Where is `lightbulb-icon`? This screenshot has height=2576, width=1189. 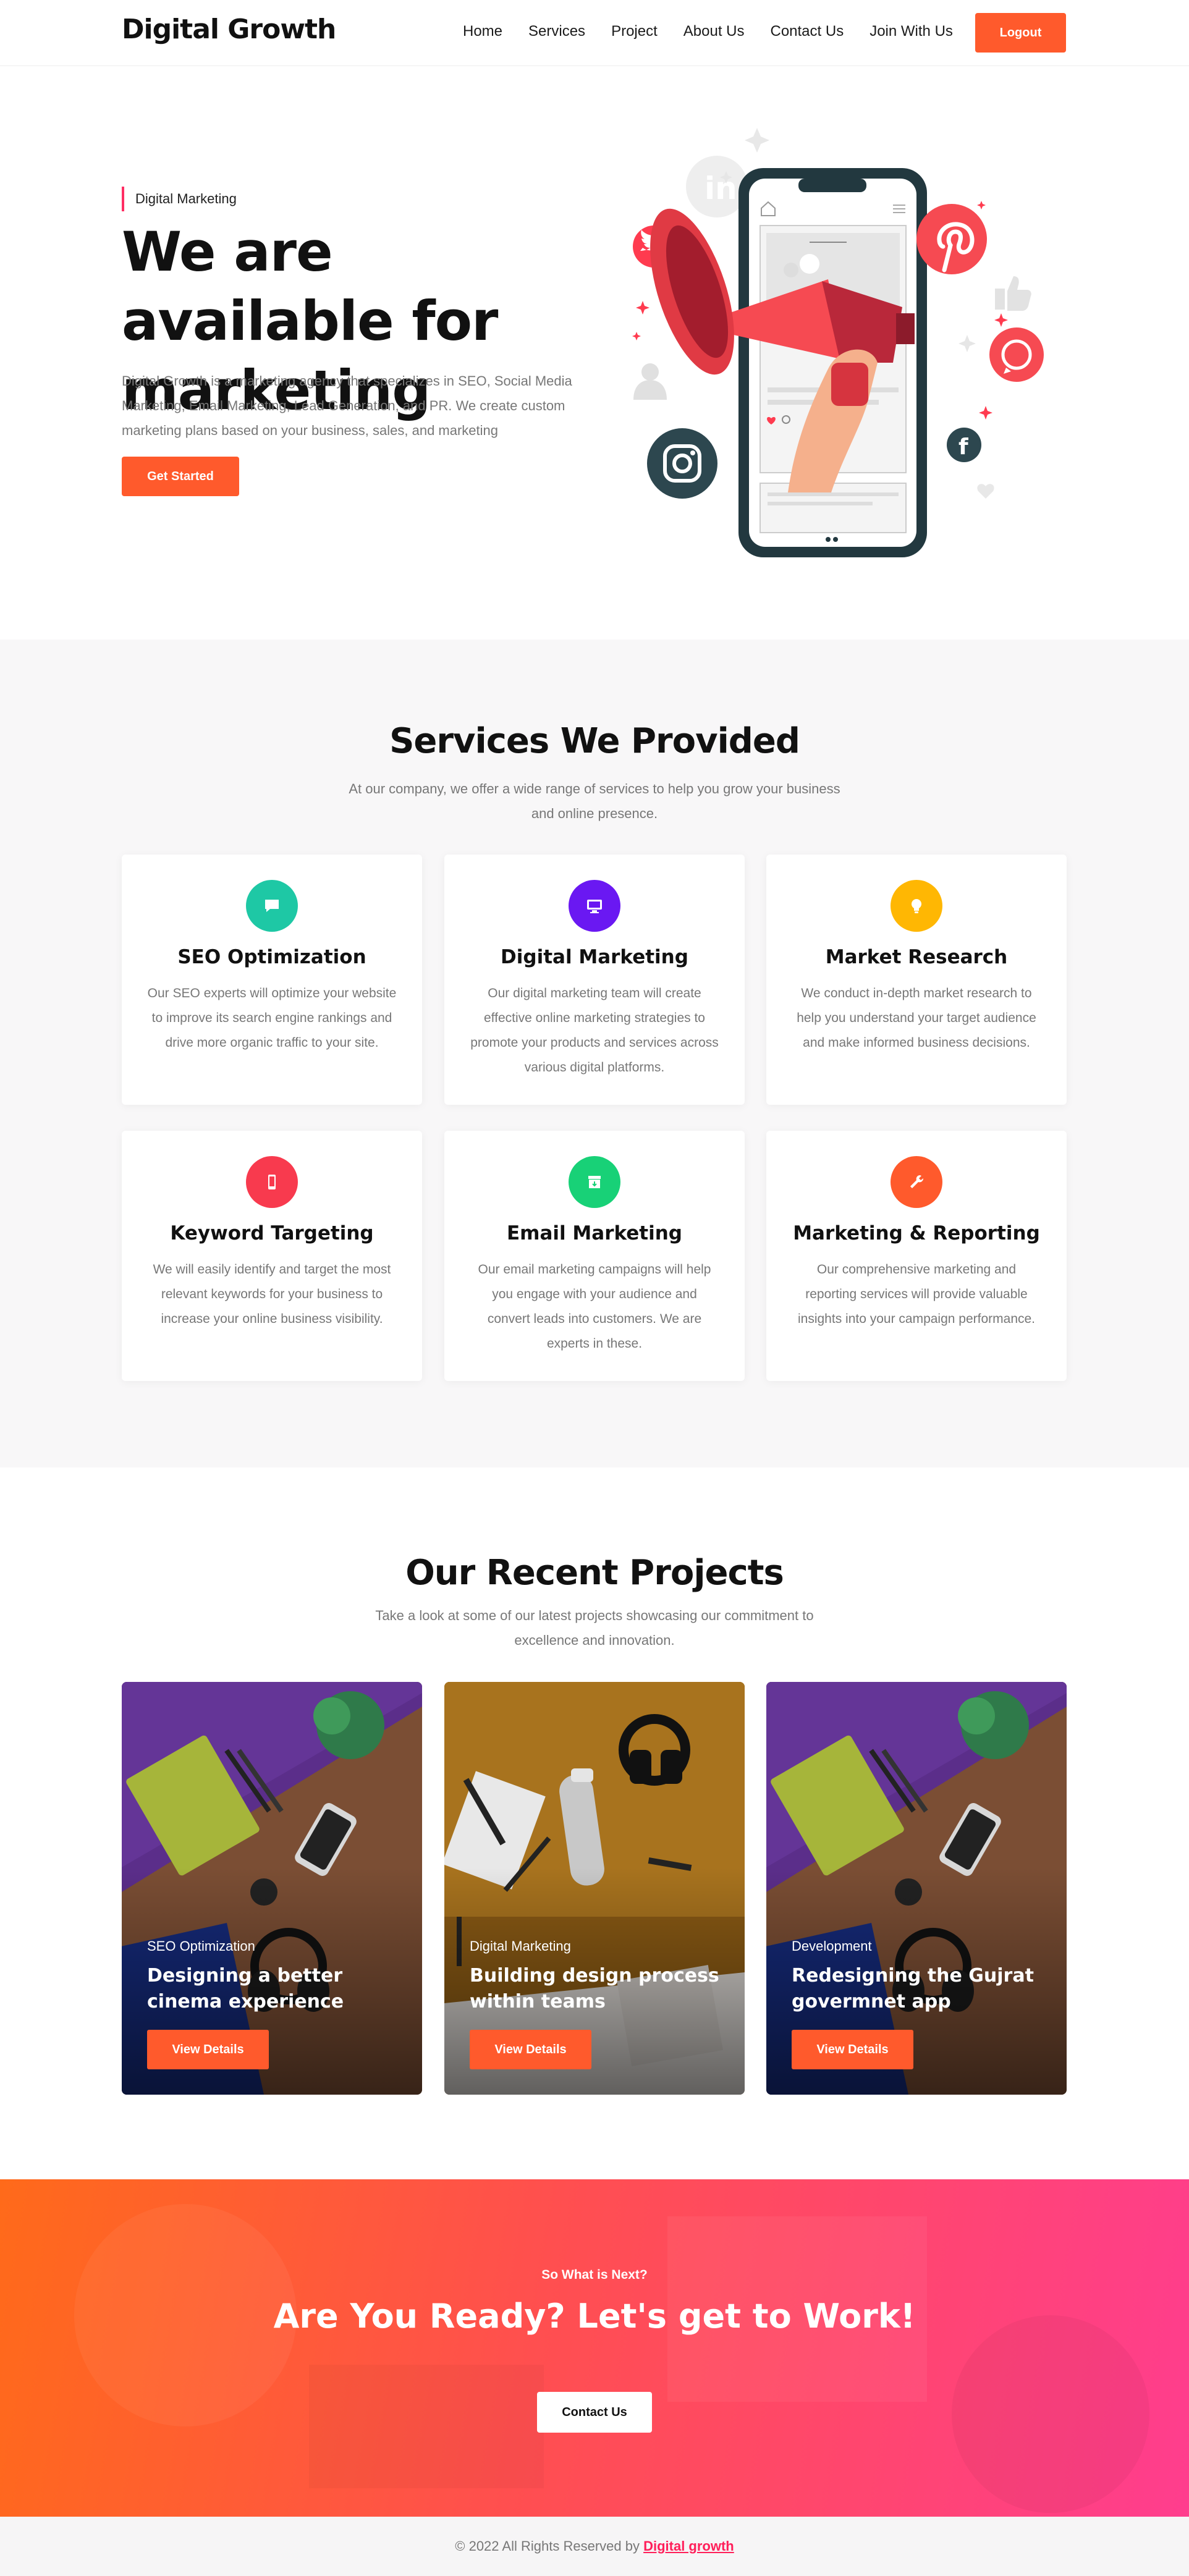 lightbulb-icon is located at coordinates (916, 906).